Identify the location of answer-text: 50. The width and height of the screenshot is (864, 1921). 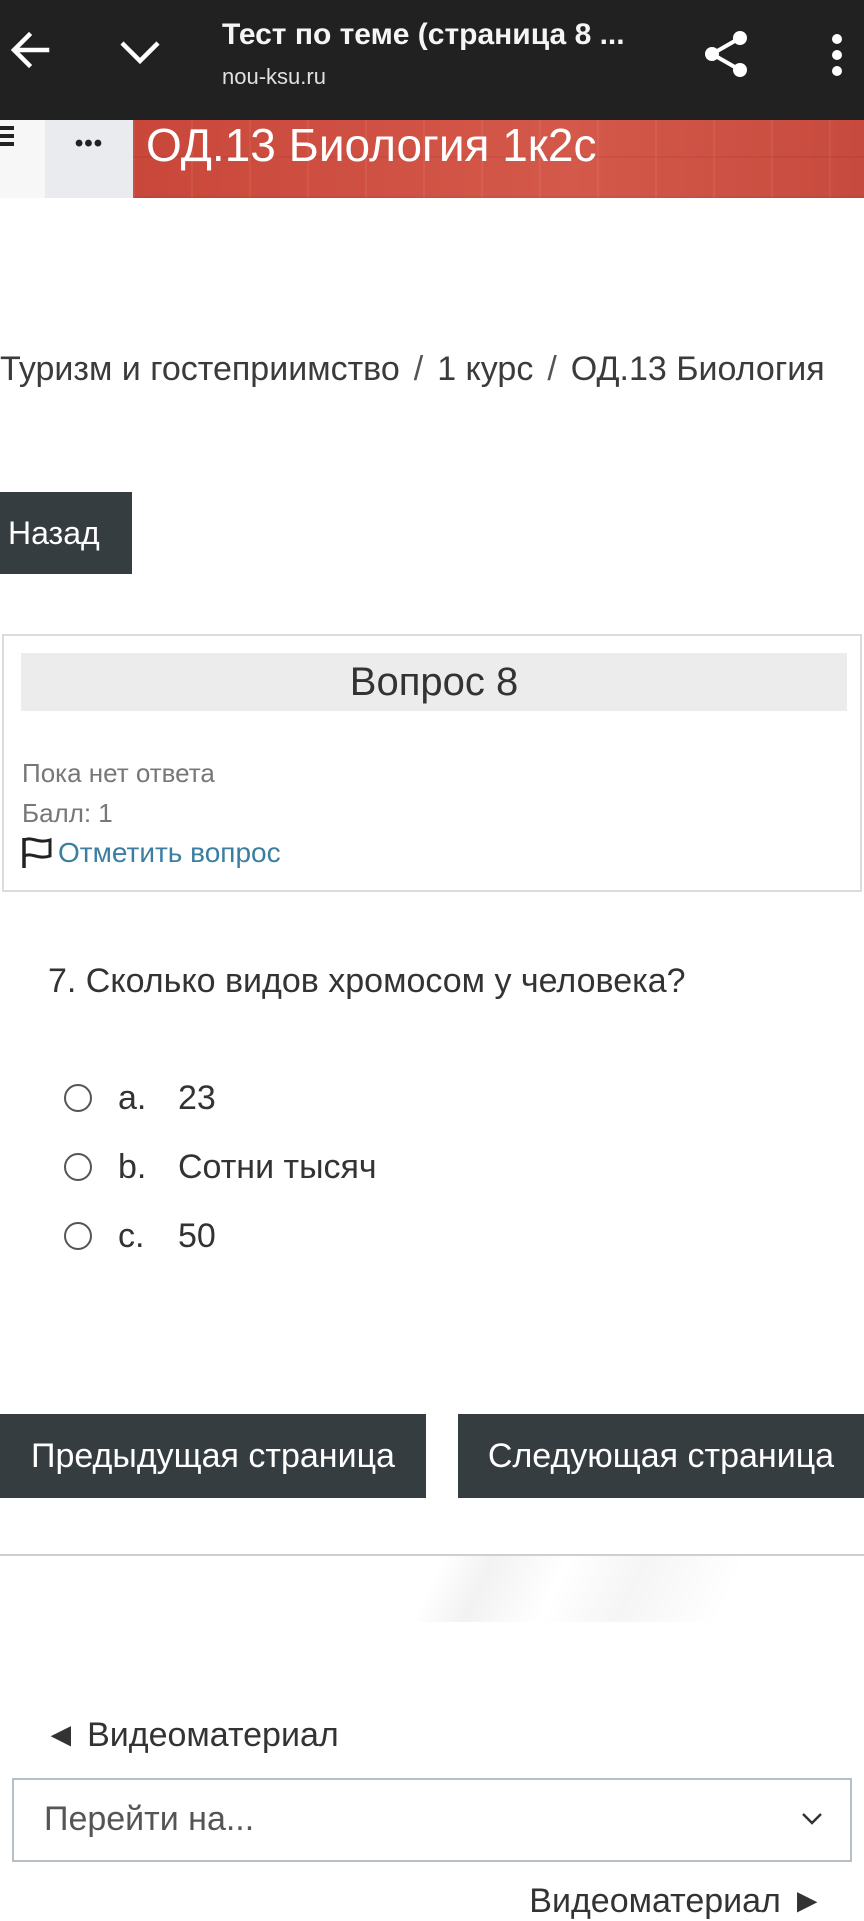
(197, 1236).